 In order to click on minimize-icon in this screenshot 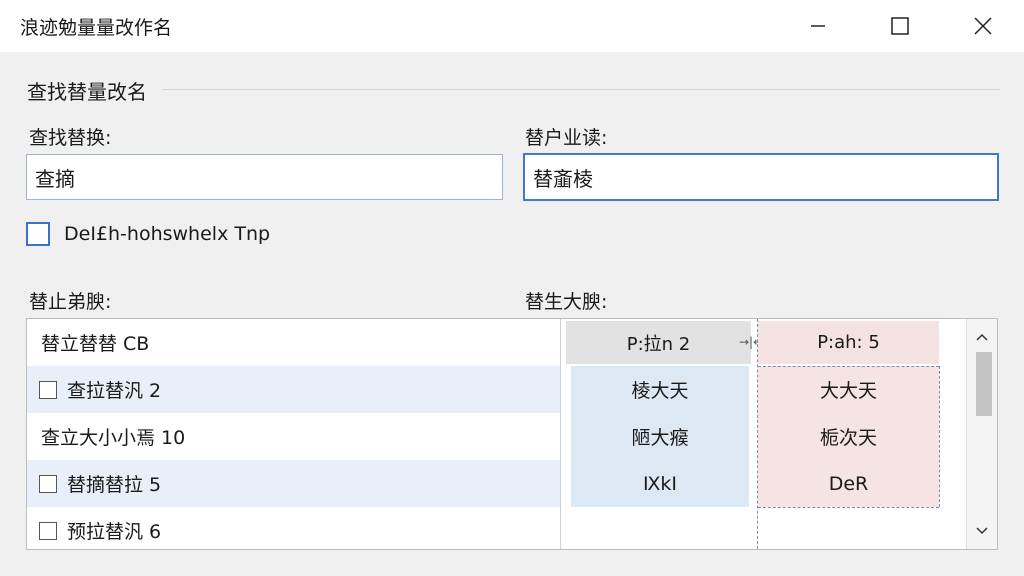, I will do `click(818, 26)`.